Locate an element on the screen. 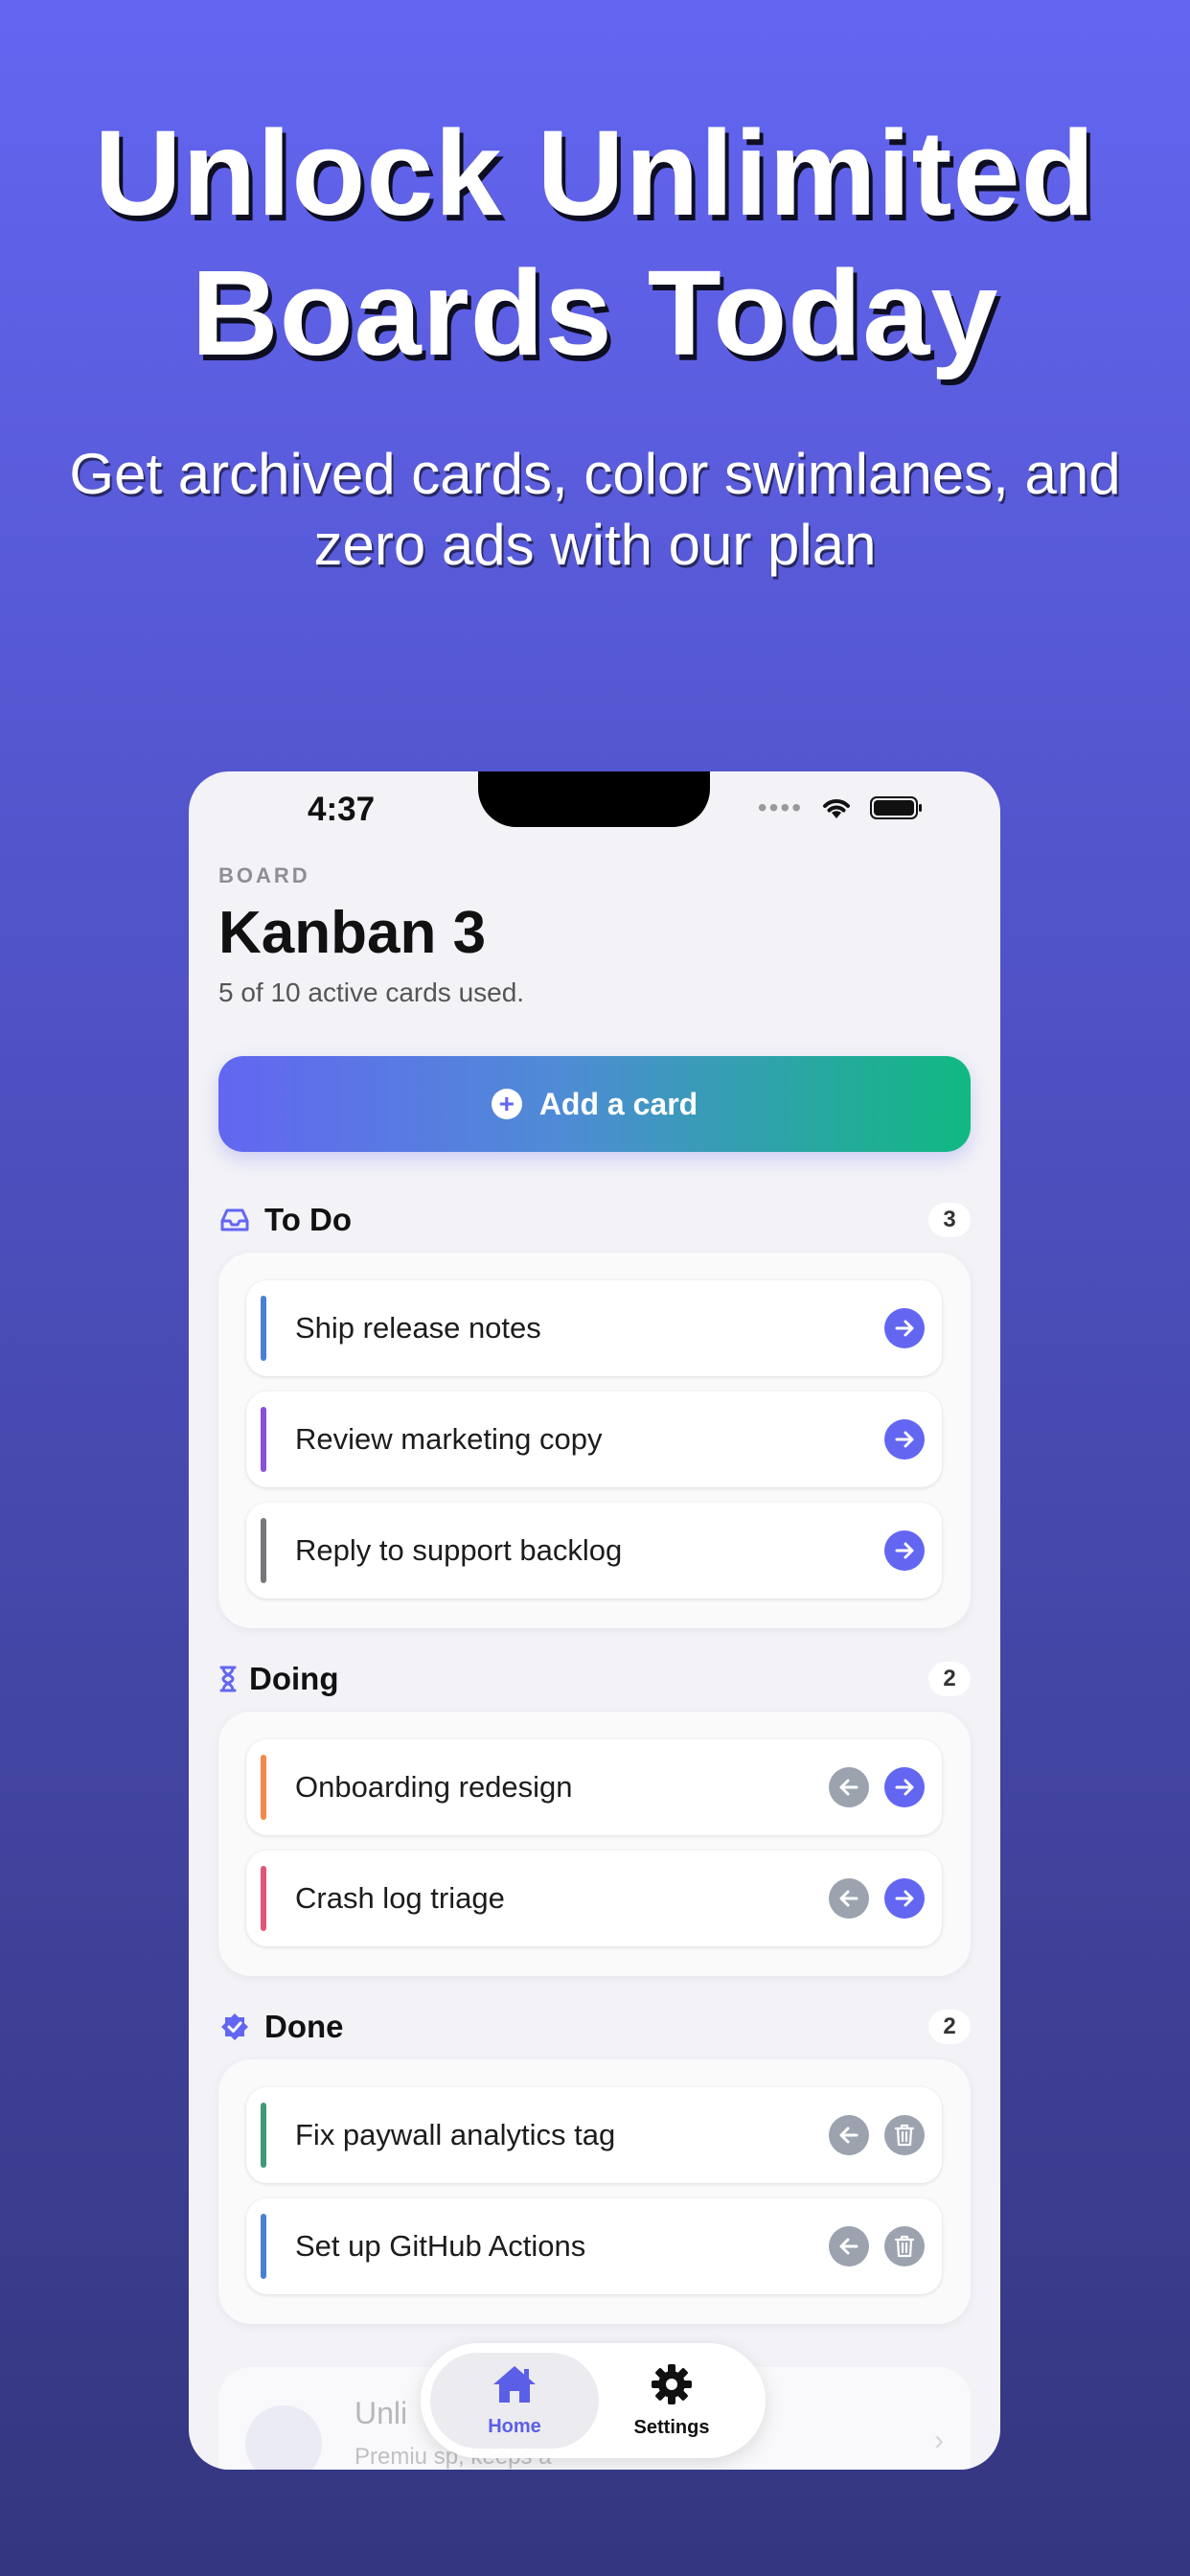 Image resolution: width=1190 pixels, height=2576 pixels. subhead-line-1: Get archived cards, color swimlanes, and is located at coordinates (595, 474).